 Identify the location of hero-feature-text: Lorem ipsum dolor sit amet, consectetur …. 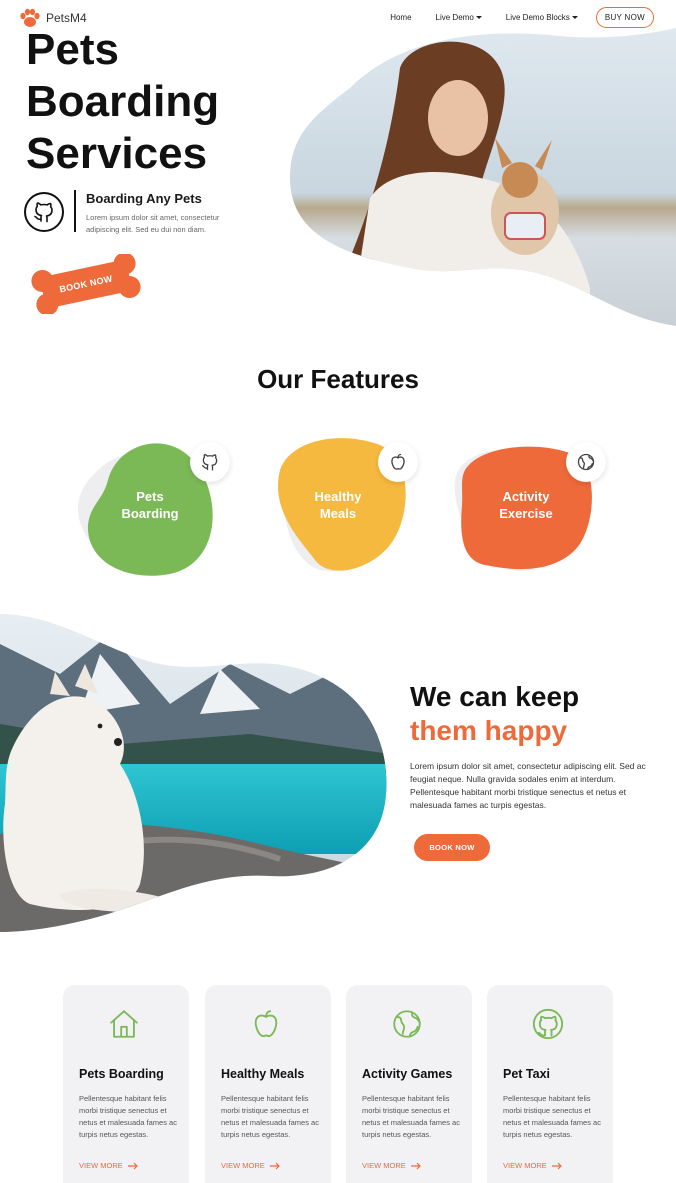
(153, 223).